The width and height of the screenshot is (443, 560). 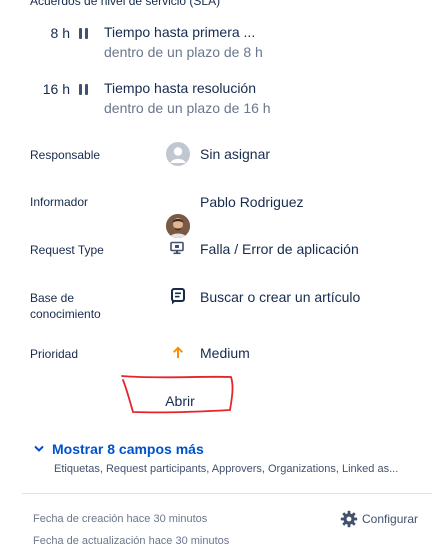 I want to click on status-open-button: Abrir, so click(x=180, y=401).